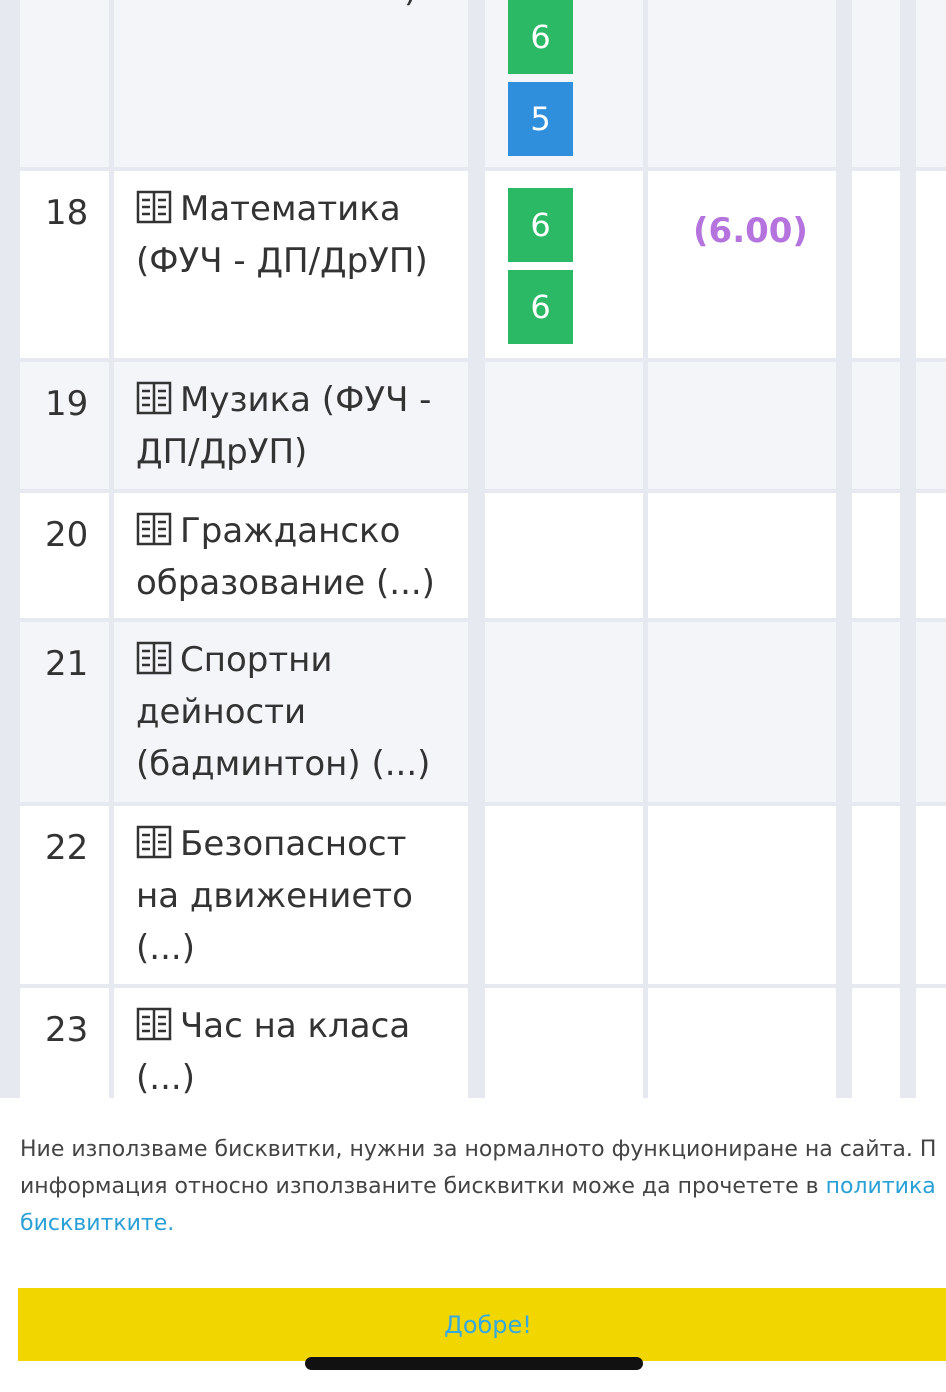 Image resolution: width=946 pixels, height=1392 pixels. What do you see at coordinates (881, 1186) in the screenshot?
I see `cookie-policy-link: политика` at bounding box center [881, 1186].